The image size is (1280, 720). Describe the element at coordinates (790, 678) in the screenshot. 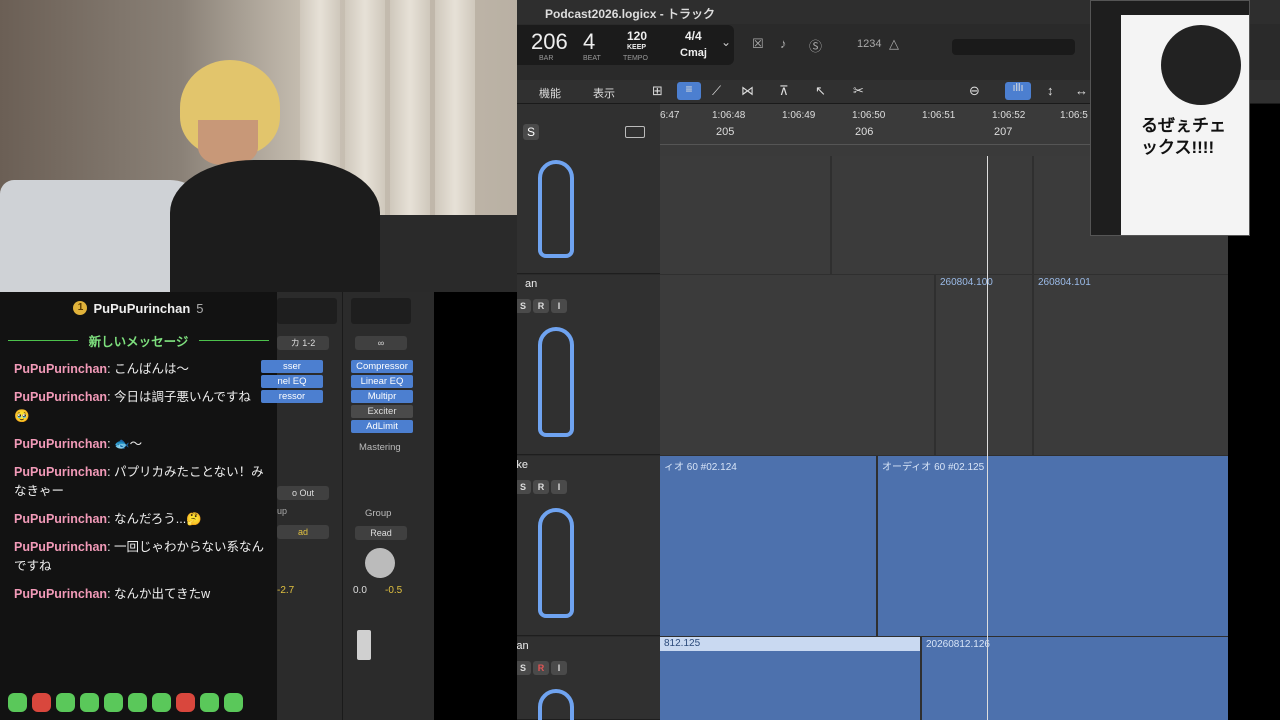

I see `audio-region: 812.125` at that location.